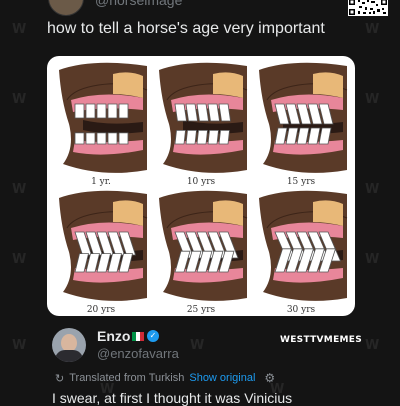 Image resolution: width=400 pixels, height=406 pixels. I want to click on post-text: how to tell a horse's age very important, so click(186, 28).